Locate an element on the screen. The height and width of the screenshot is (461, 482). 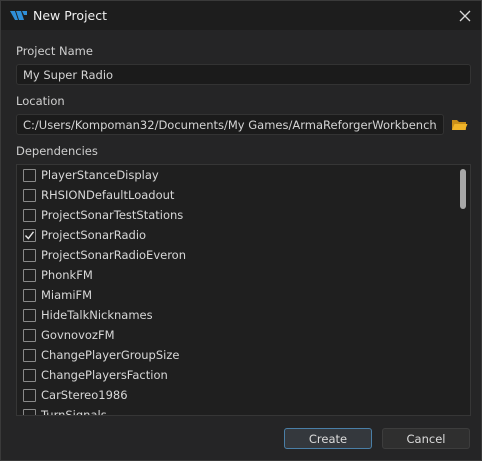
create-button: Create is located at coordinates (328, 438).